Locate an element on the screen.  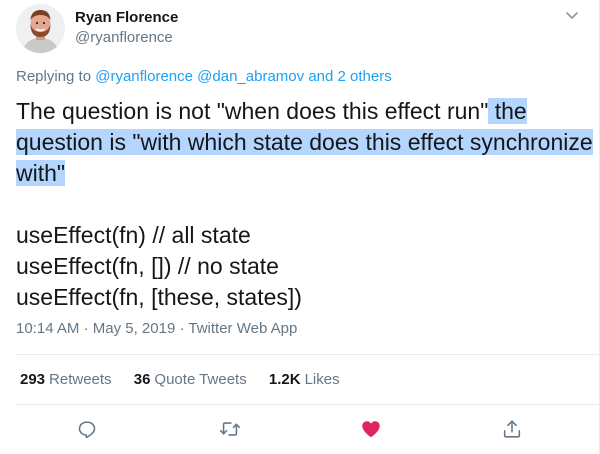
quote-tweets-count: 36 is located at coordinates (142, 379).